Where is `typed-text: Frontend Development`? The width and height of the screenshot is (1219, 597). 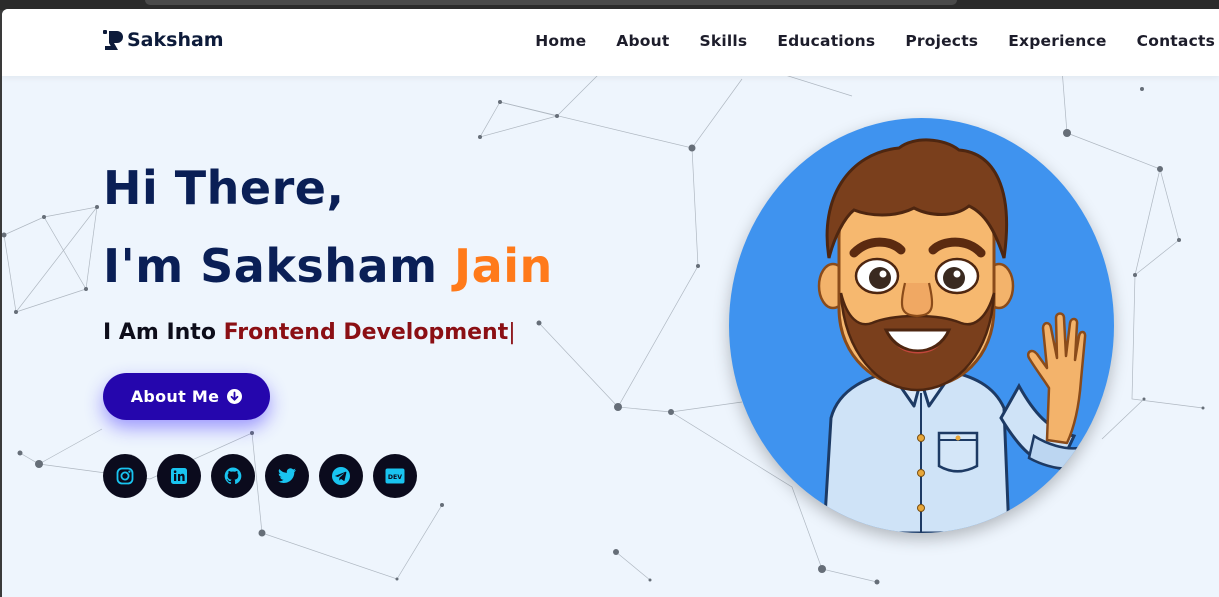 typed-text: Frontend Development is located at coordinates (366, 332).